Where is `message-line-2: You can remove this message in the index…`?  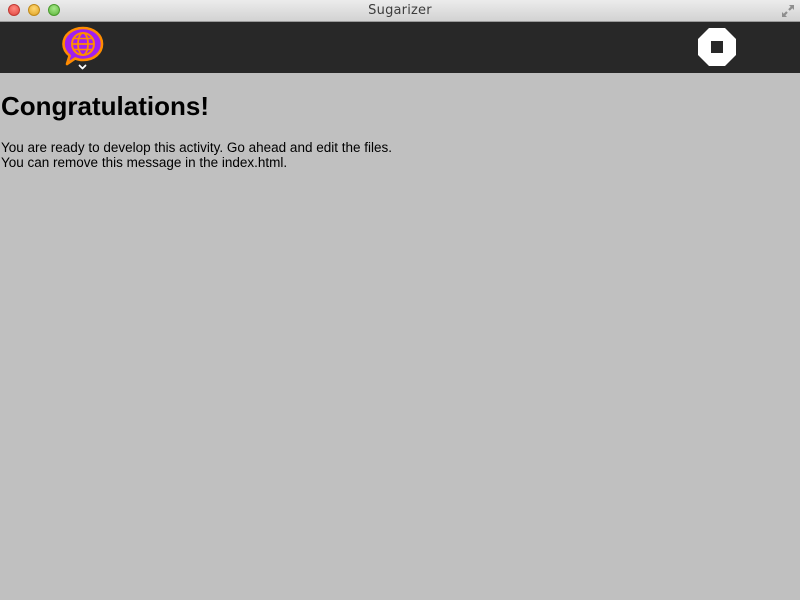 message-line-2: You can remove this message in the index… is located at coordinates (144, 162).